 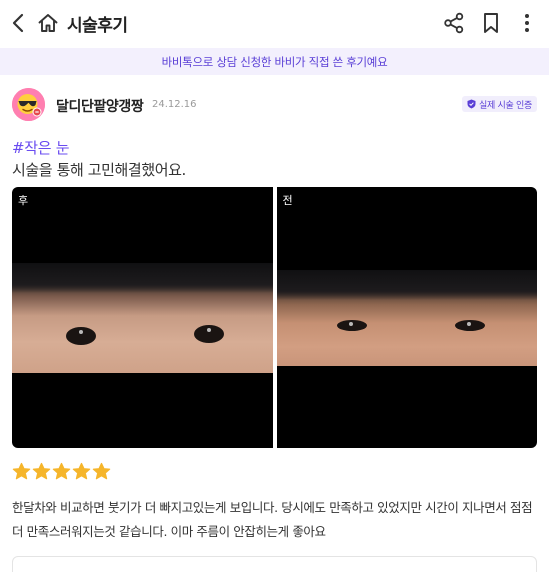 I want to click on shield-check-icon, so click(x=471, y=104).